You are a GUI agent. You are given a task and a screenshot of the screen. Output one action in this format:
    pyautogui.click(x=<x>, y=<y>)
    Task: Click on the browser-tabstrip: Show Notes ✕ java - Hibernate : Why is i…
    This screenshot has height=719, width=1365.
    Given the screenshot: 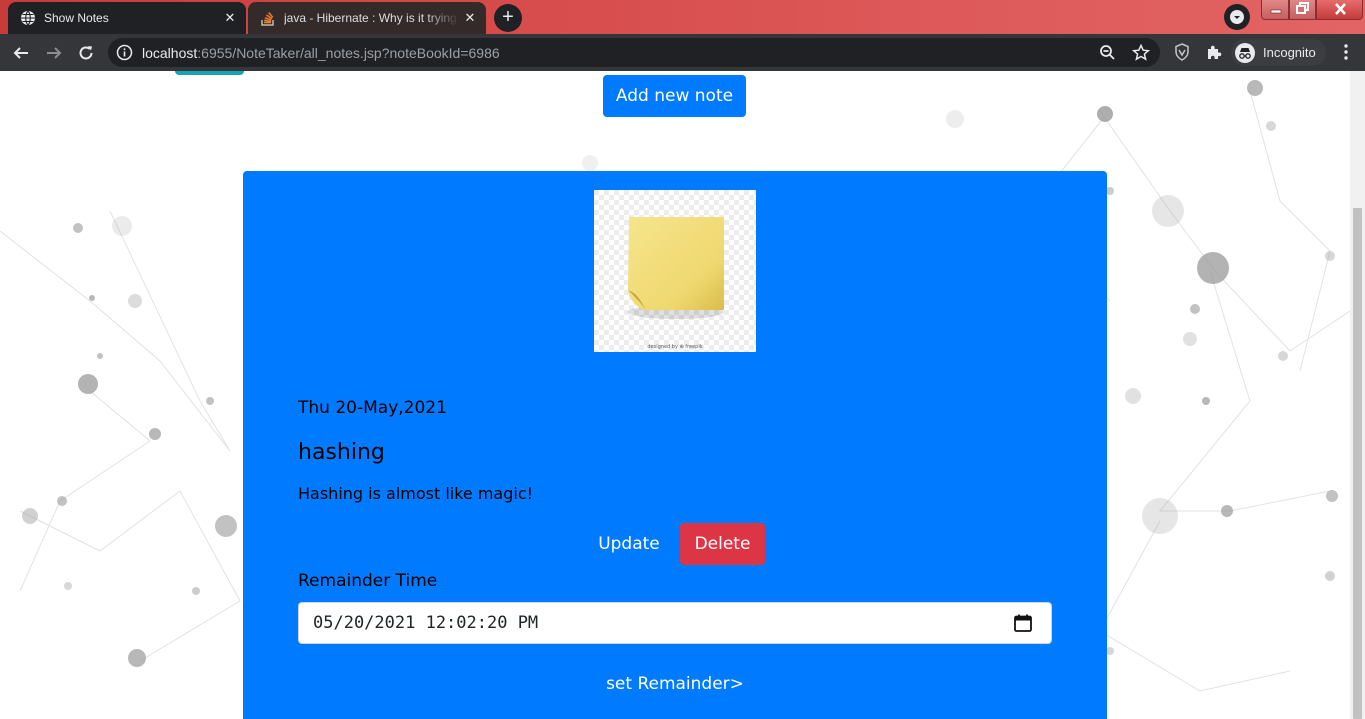 What is the action you would take?
    pyautogui.click(x=682, y=17)
    